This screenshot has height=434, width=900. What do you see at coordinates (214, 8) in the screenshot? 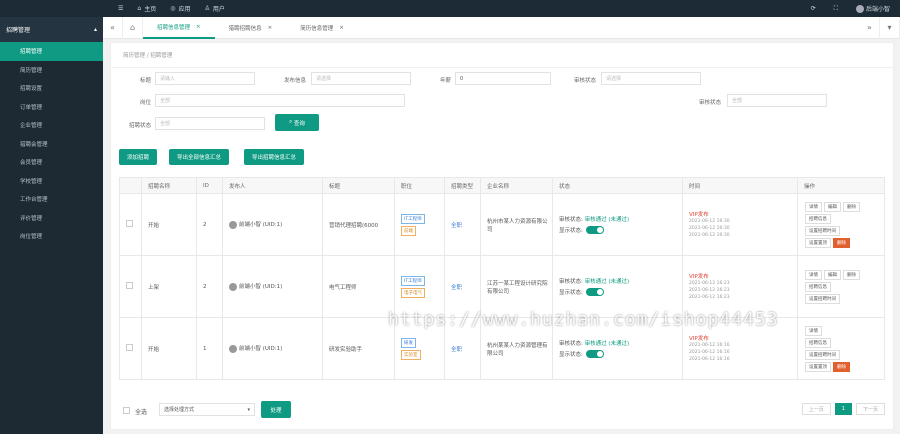
I see `top-nav-users: ♙ 用户` at bounding box center [214, 8].